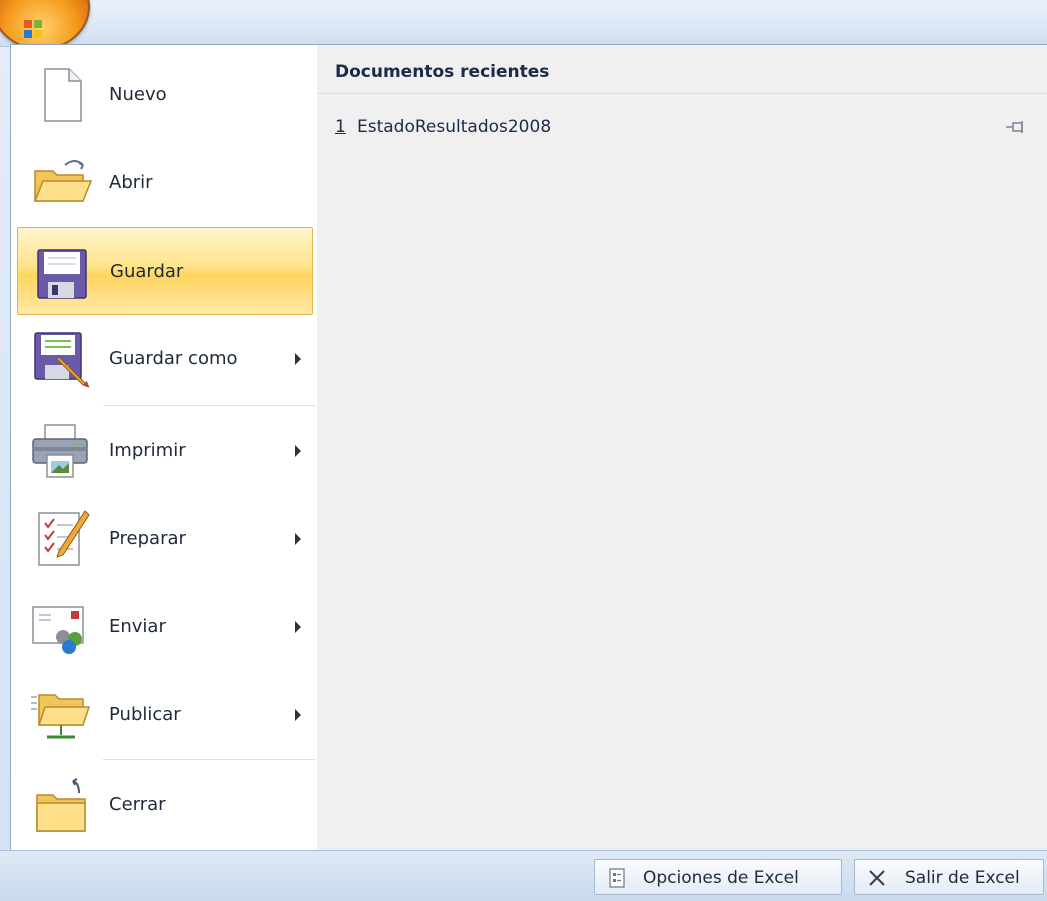 The width and height of the screenshot is (1047, 901). I want to click on recent-document-item: 1 EstadoResultados2008, so click(682, 127).